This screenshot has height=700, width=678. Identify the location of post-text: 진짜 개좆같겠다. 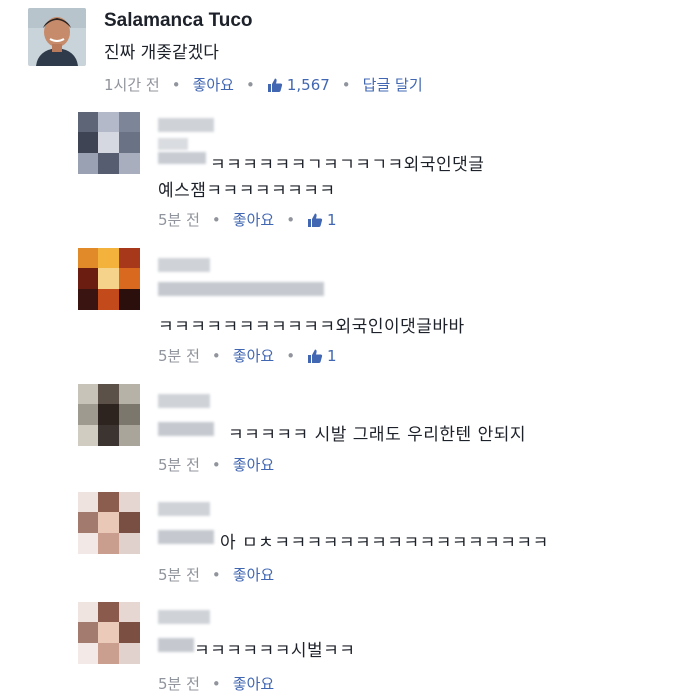
(161, 53).